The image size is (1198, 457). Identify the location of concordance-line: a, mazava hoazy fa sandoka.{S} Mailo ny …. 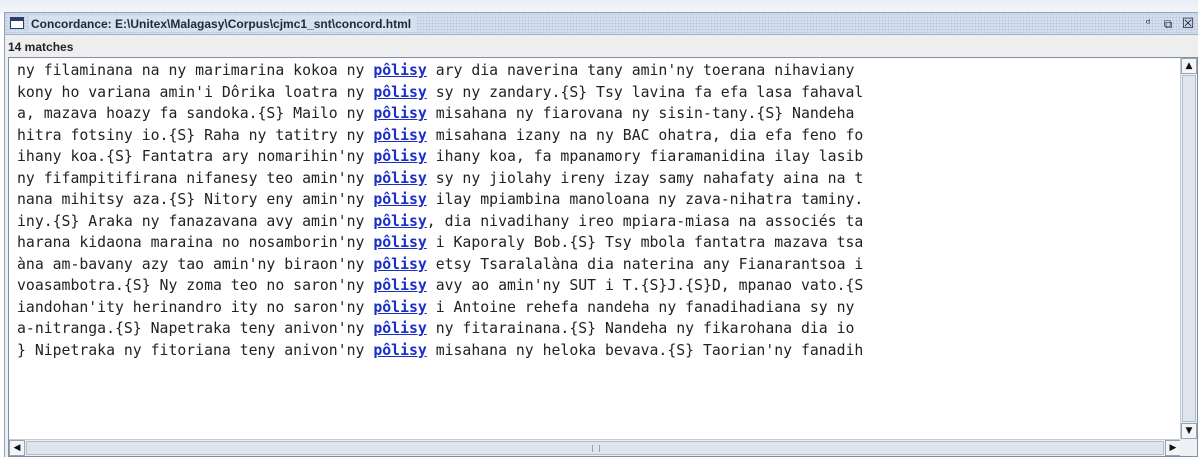
(598, 114).